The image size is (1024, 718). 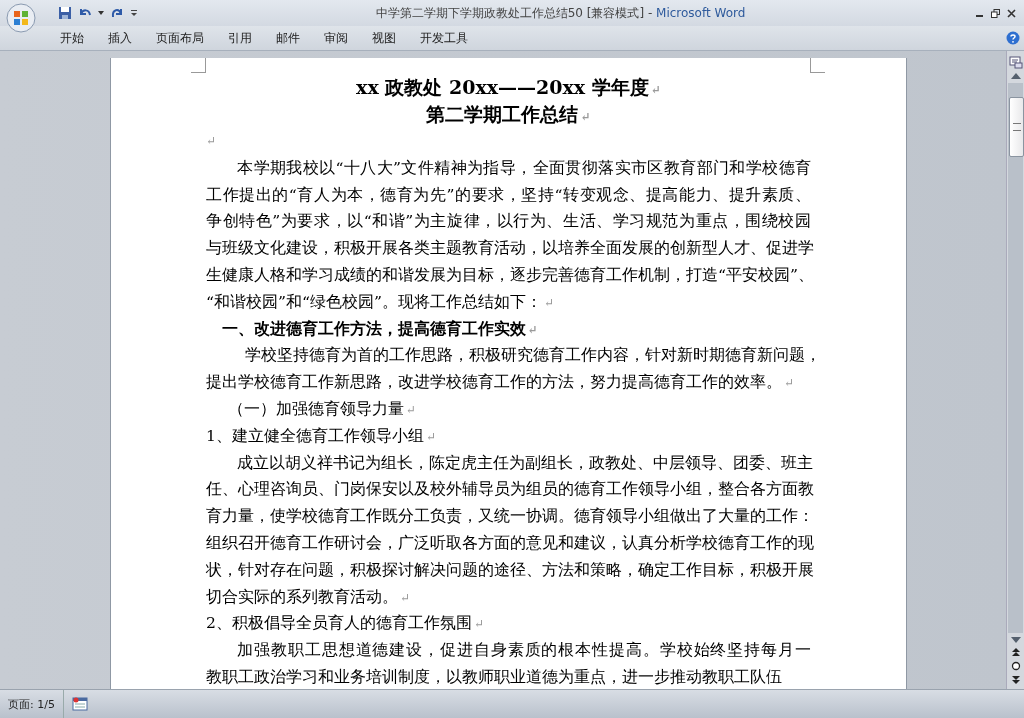 I want to click on ribbon-tab: 邮件, so click(x=288, y=38).